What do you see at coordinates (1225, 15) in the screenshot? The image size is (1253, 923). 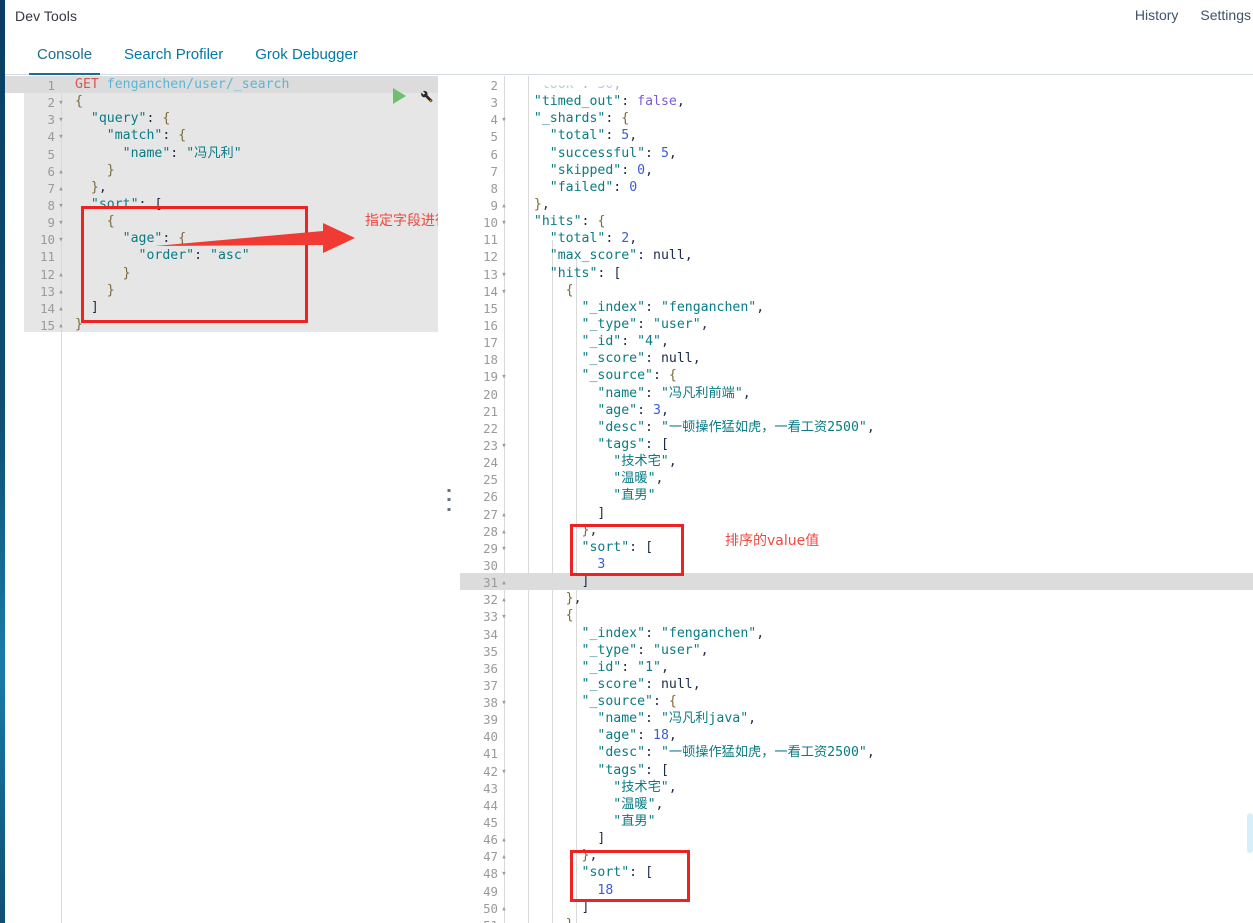 I see `settings-link: Settings` at bounding box center [1225, 15].